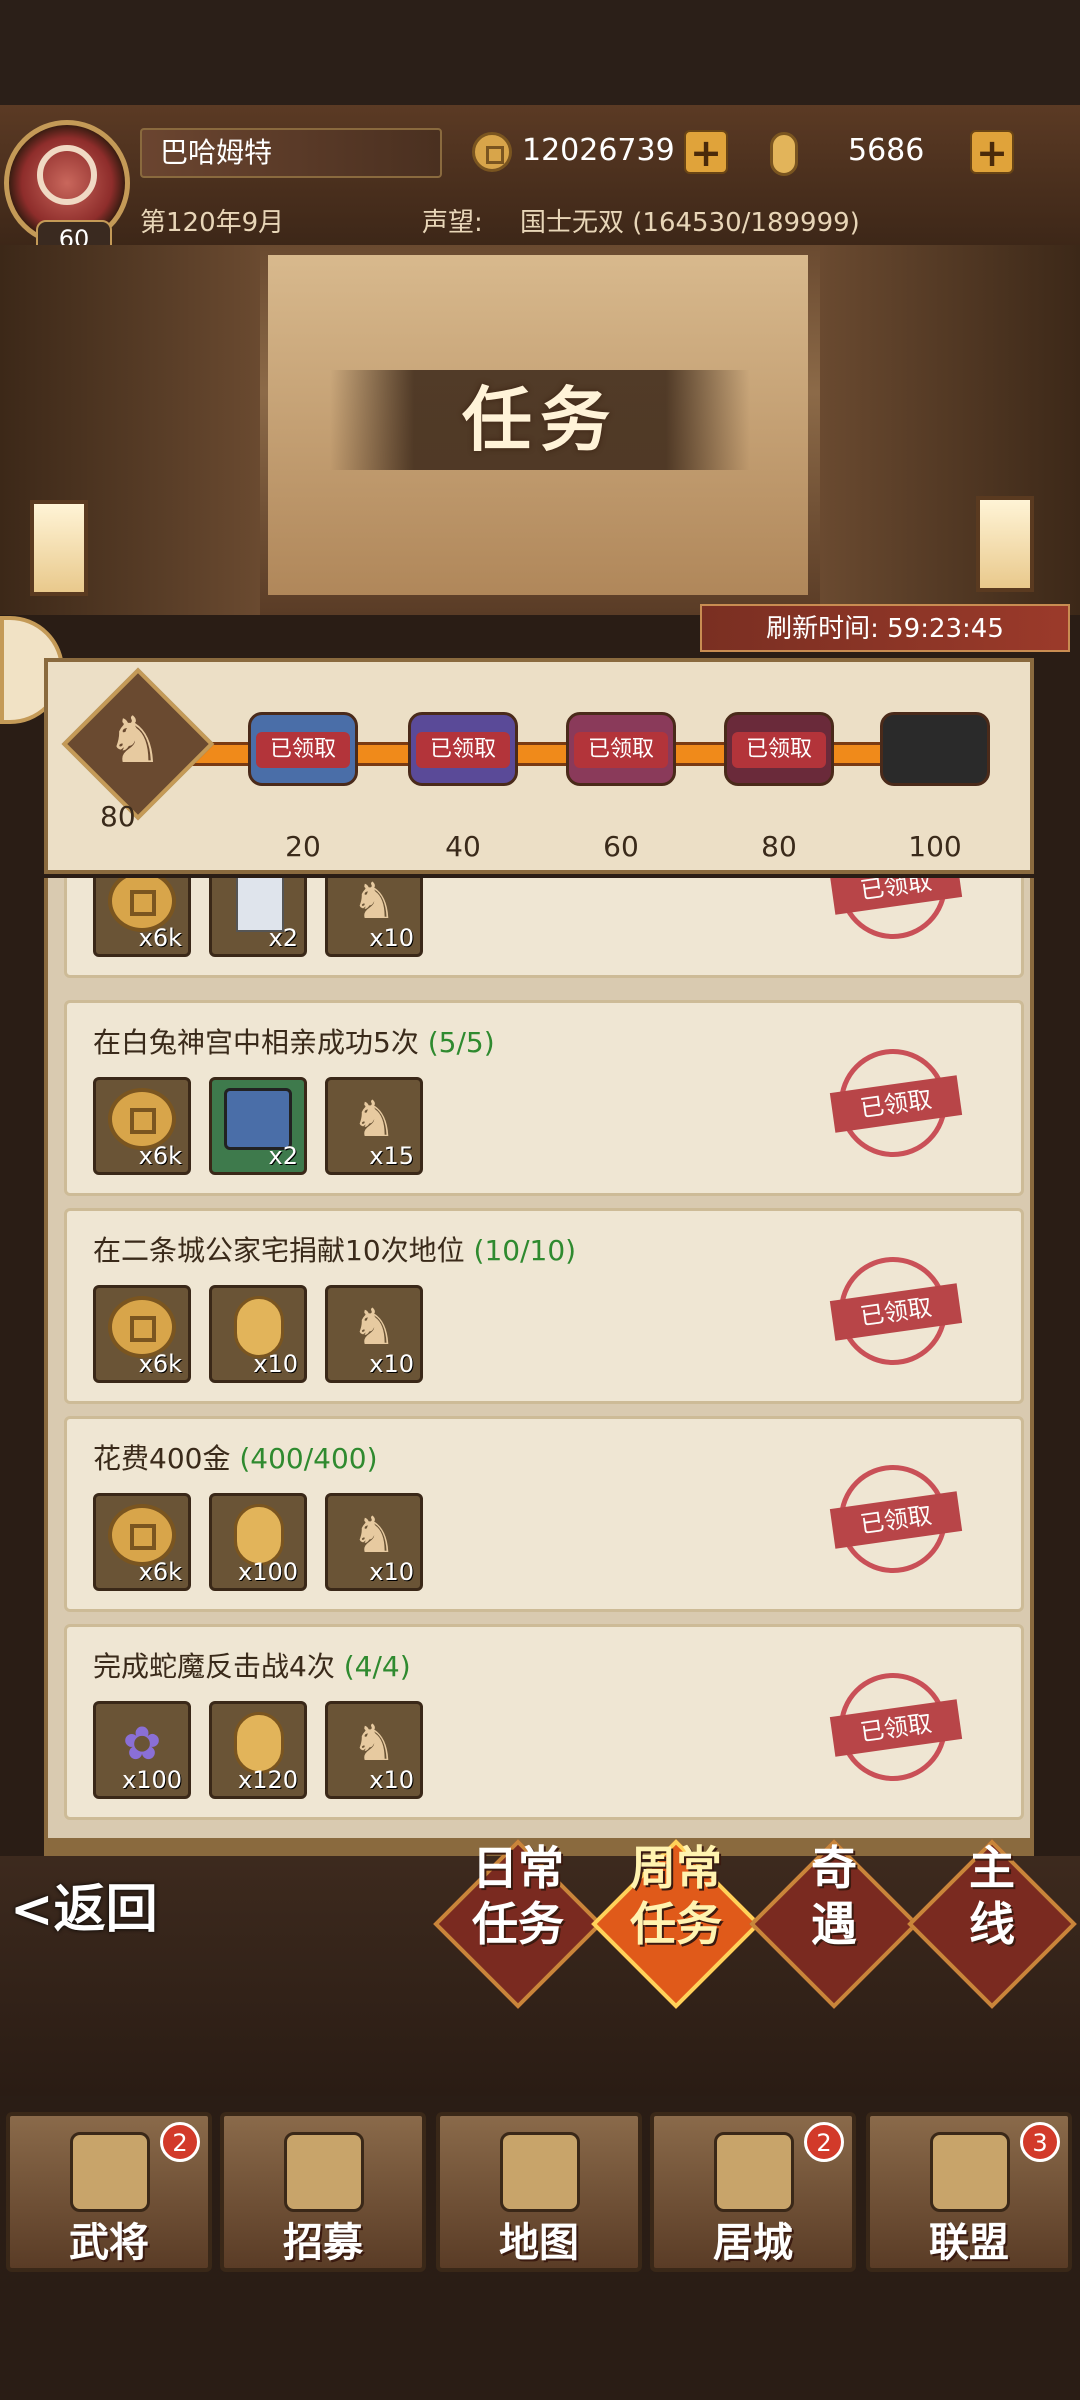 The image size is (1080, 2400). I want to click on fame-label: 声望:, so click(452, 223).